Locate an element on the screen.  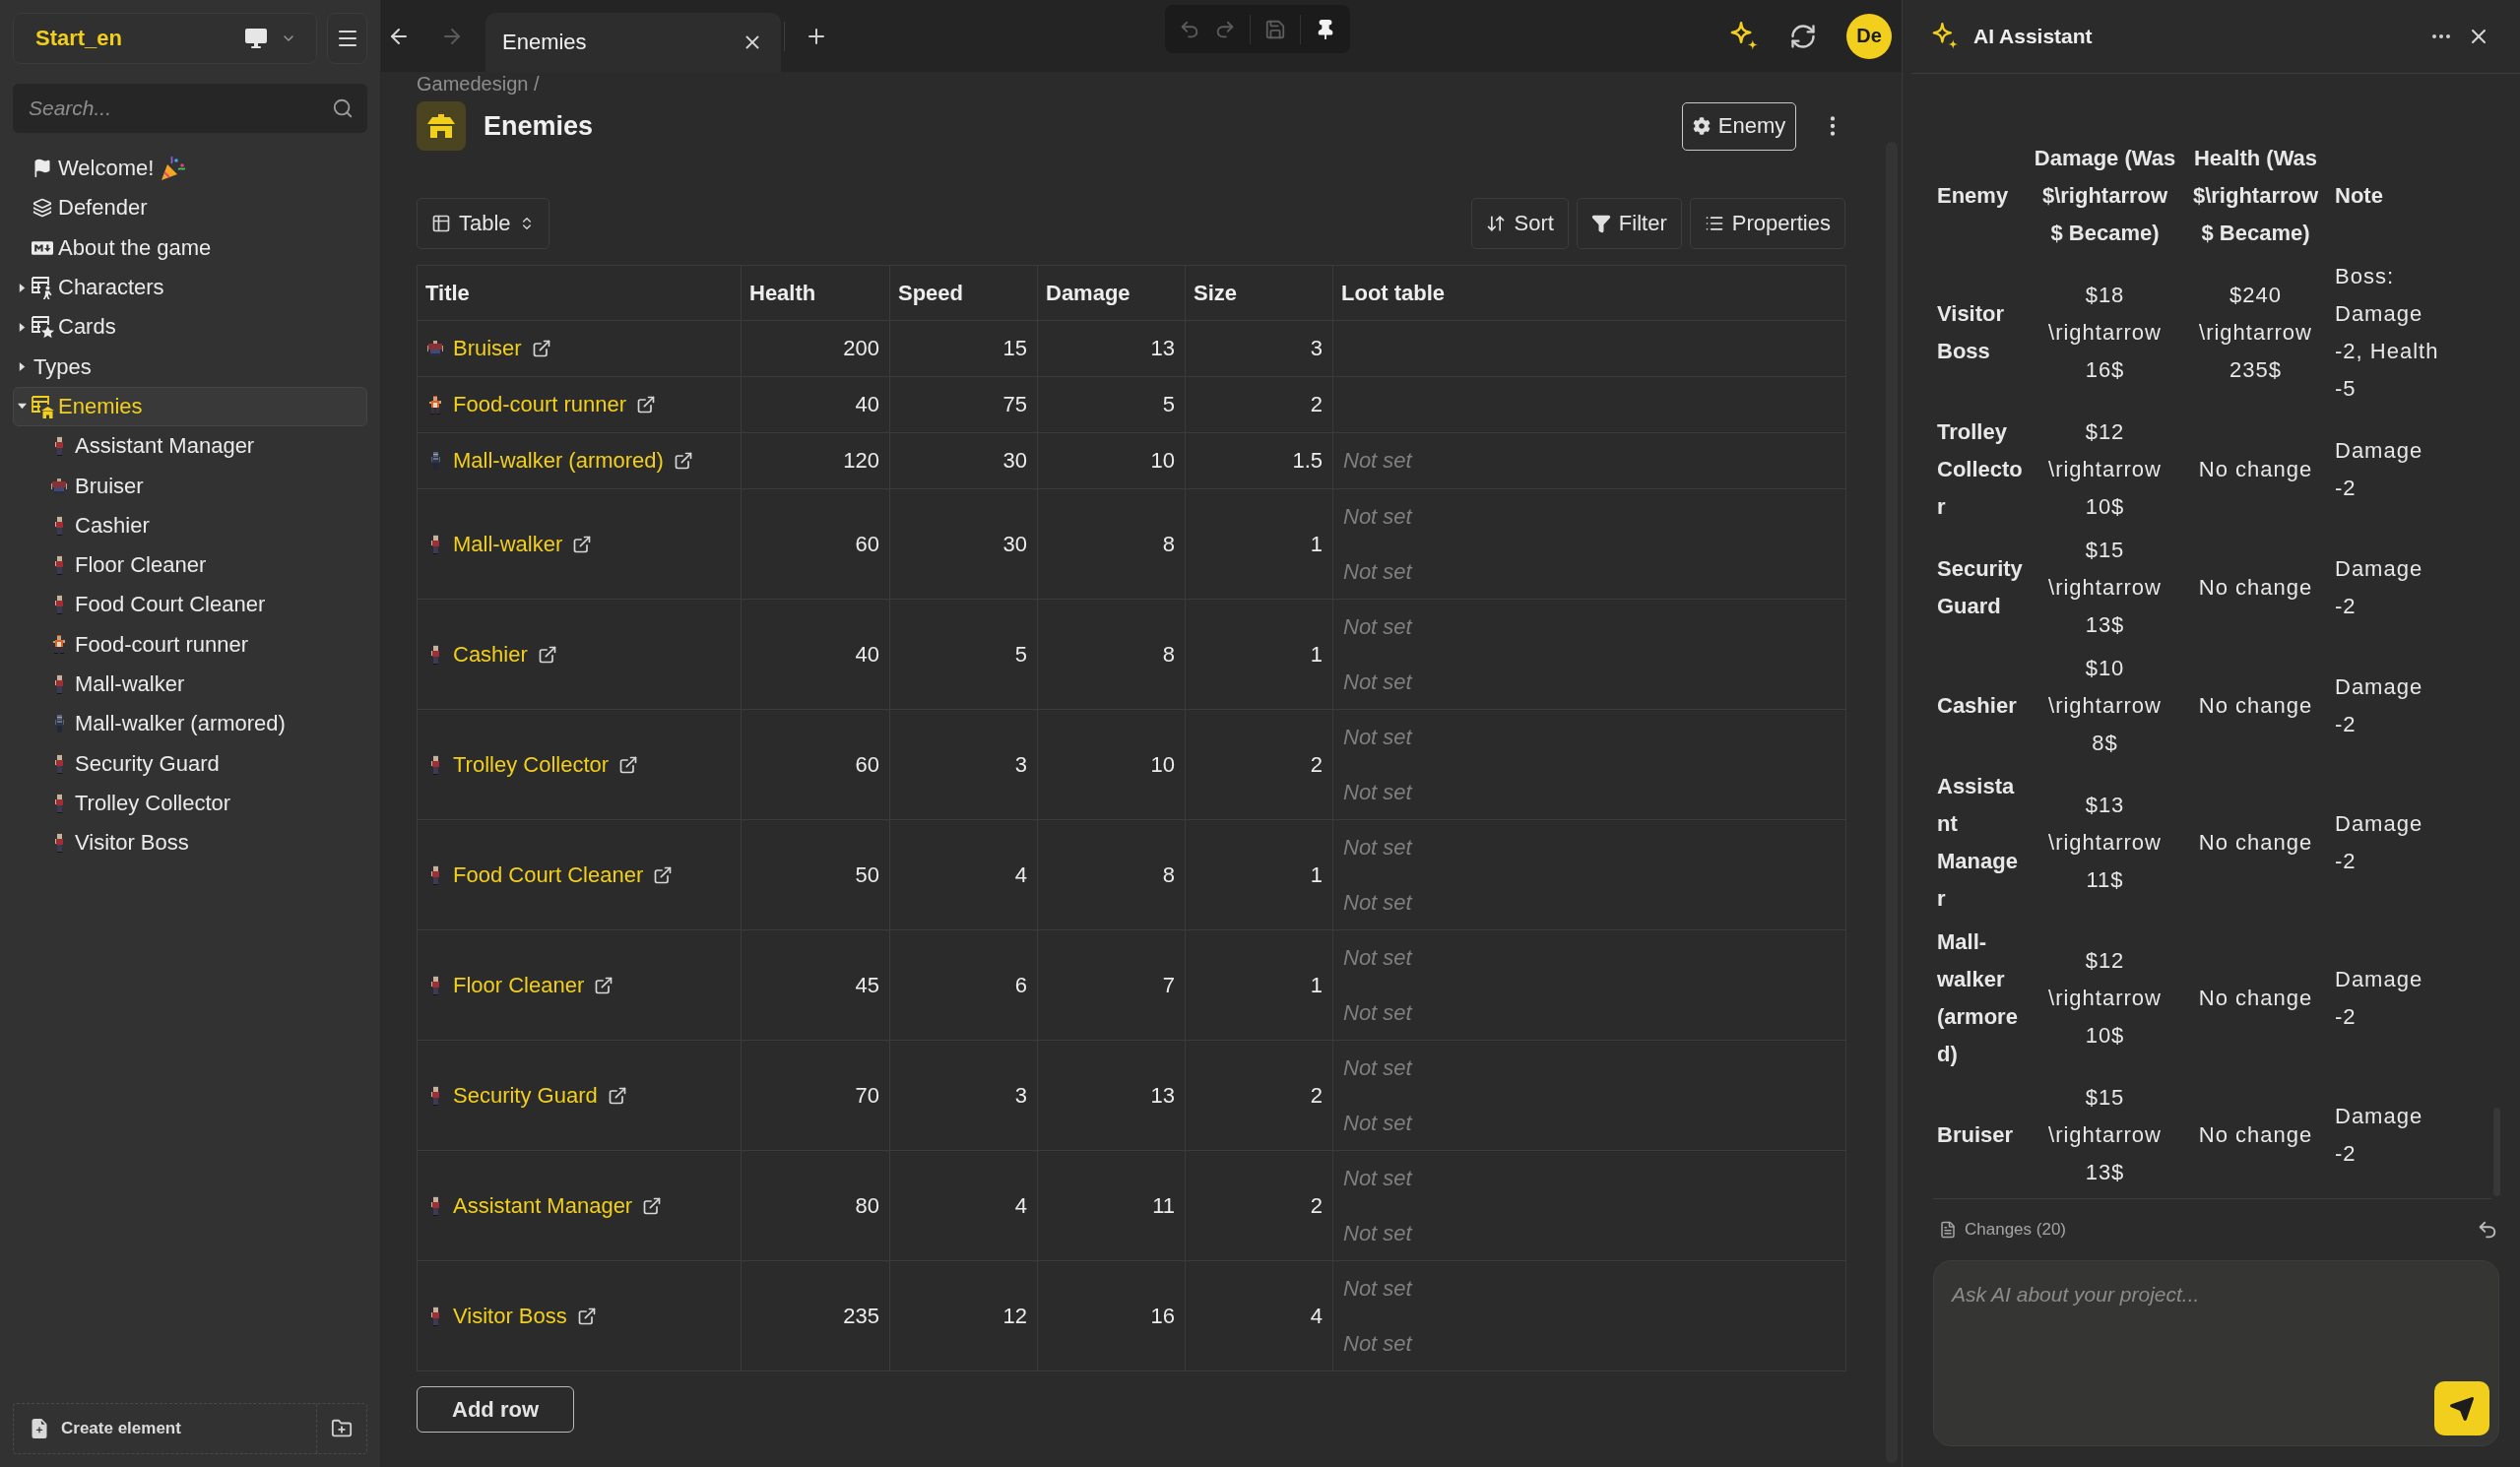
row-title-link: Mall-walker is located at coordinates (508, 544).